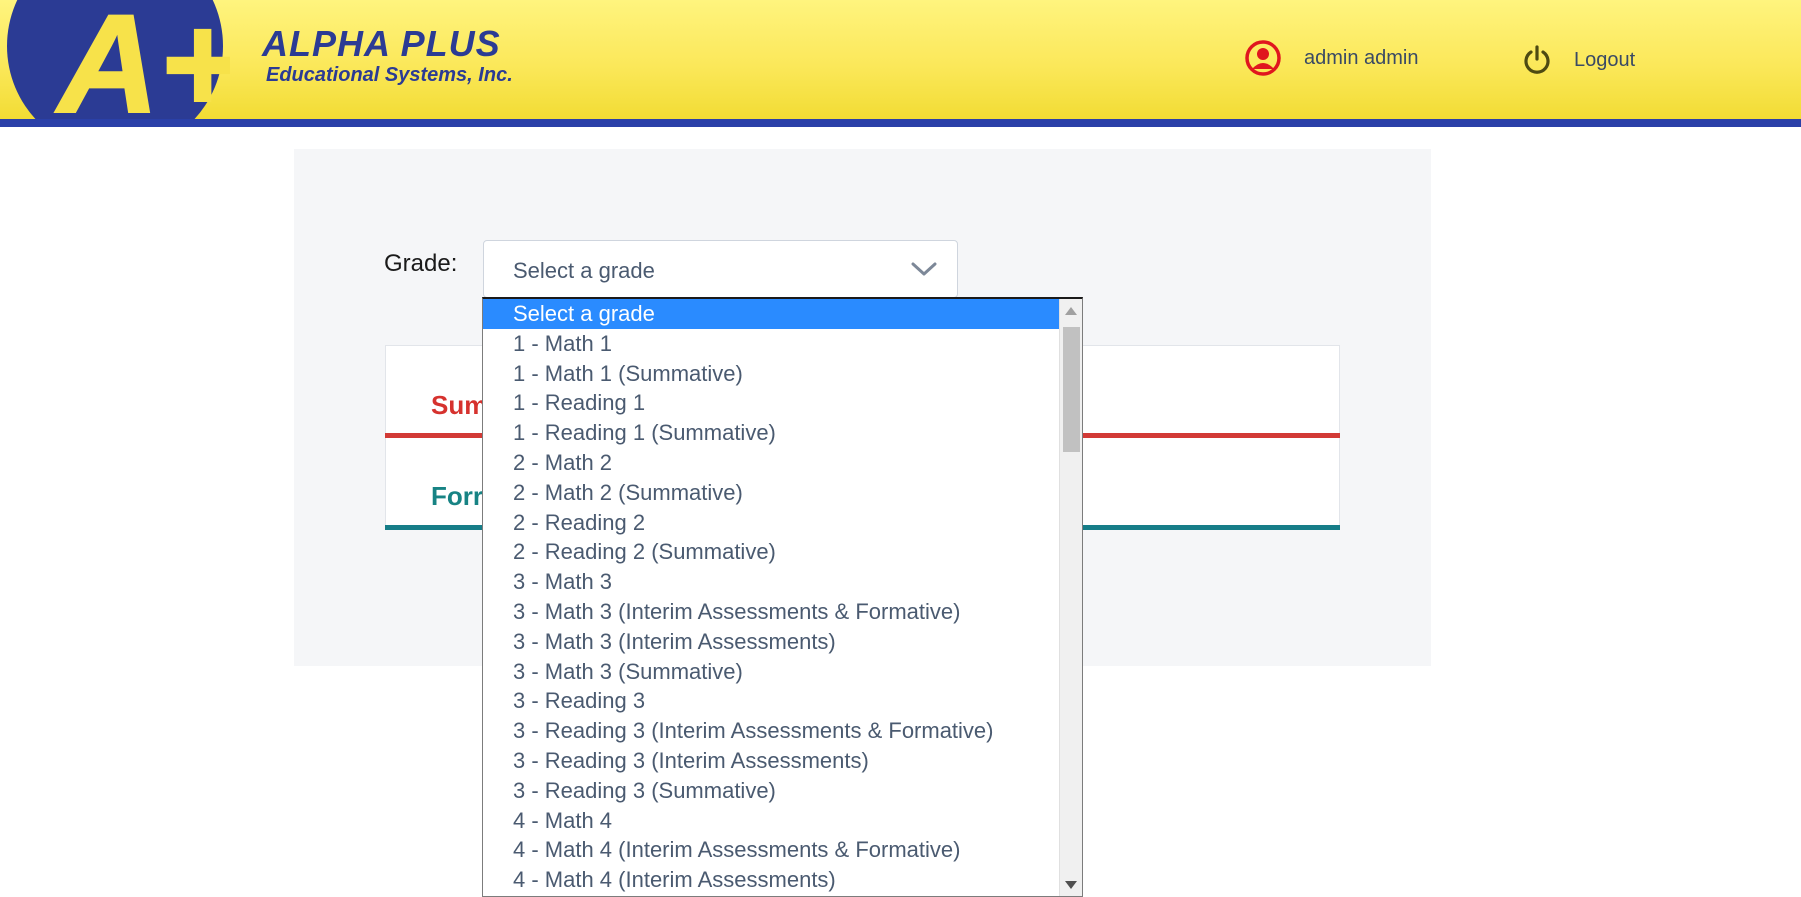  Describe the element at coordinates (389, 75) in the screenshot. I see `brand-subtitle: Educational Systems, Inc.` at that location.